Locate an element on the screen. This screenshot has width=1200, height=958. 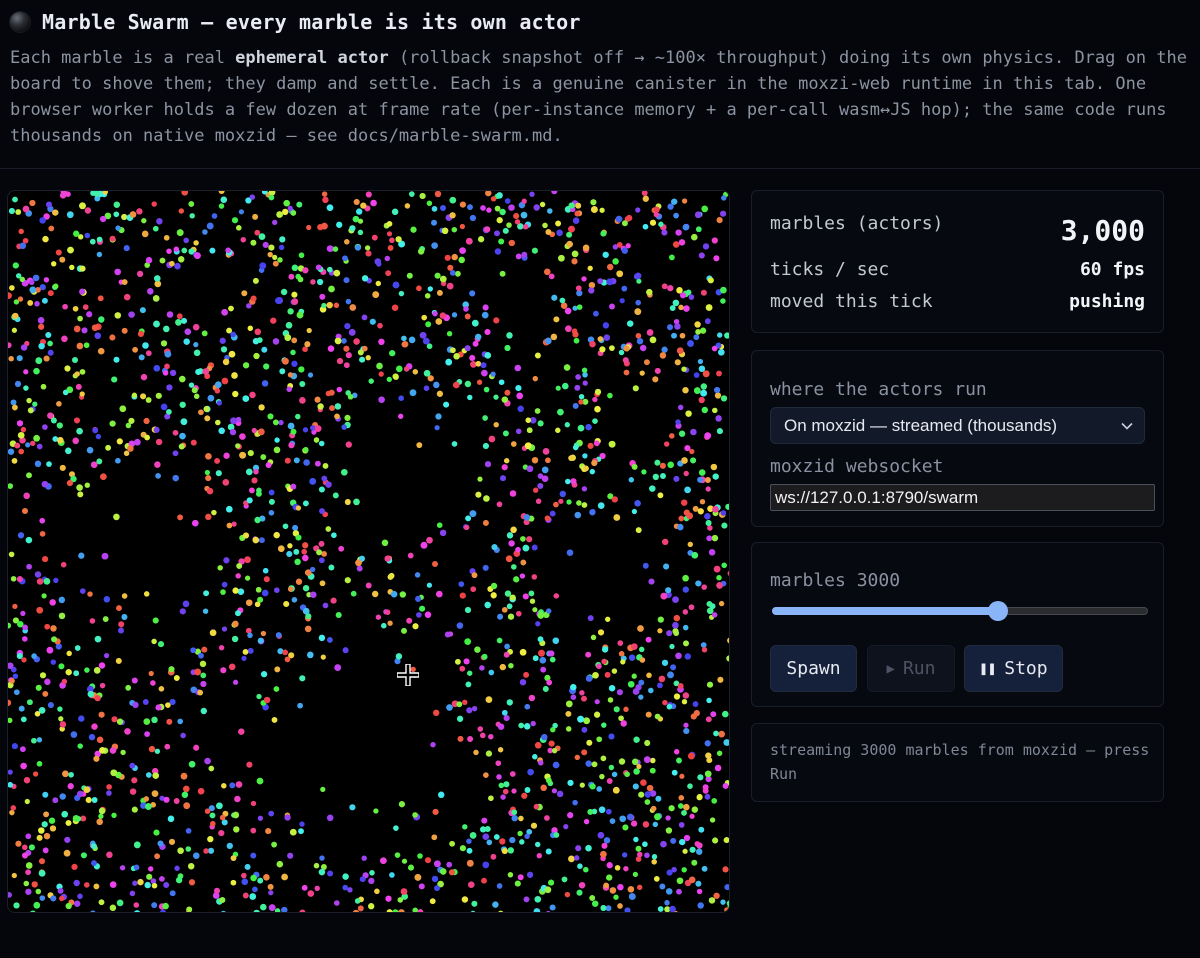
stop-button: ❚❚ Stop is located at coordinates (1013, 668).